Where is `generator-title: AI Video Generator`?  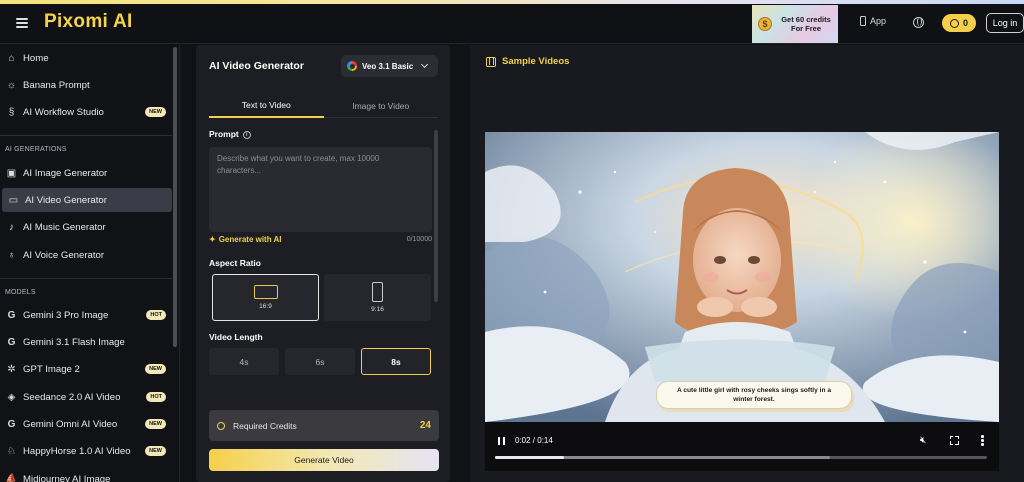
generator-title: AI Video Generator is located at coordinates (256, 66).